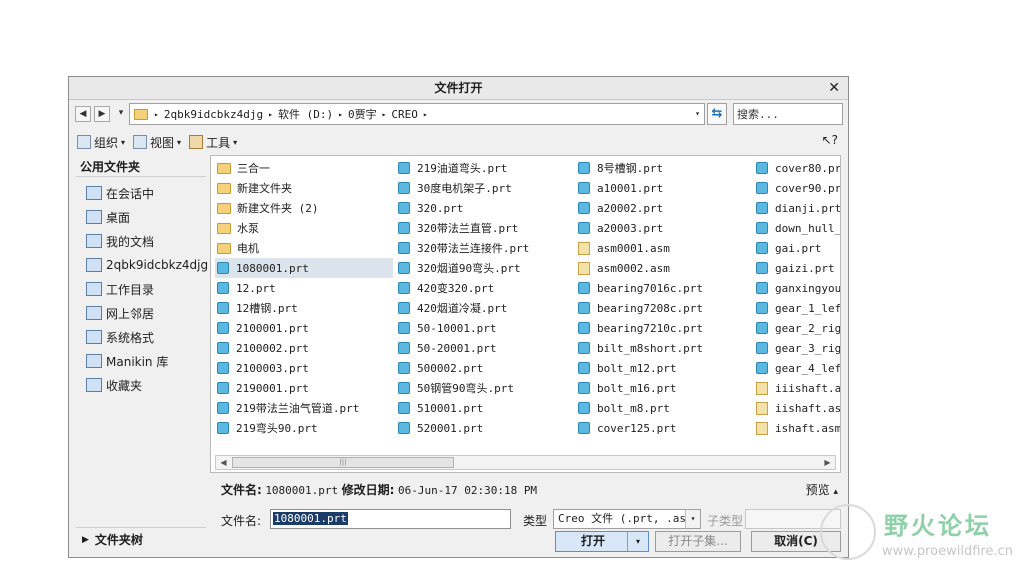 Image resolution: width=1027 pixels, height=570 pixels. I want to click on sidebar-item: 在会话中, so click(141, 193).